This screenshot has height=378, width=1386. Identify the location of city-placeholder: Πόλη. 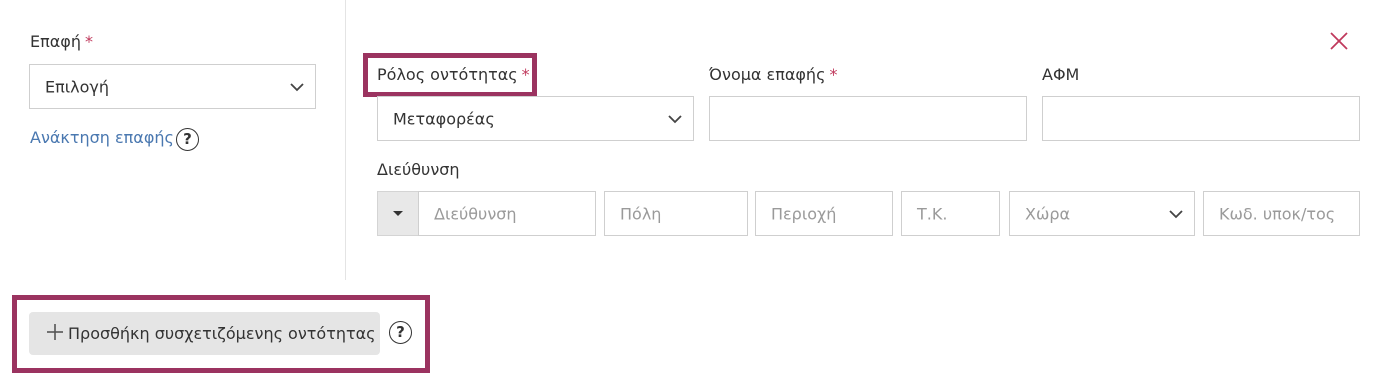
(641, 213).